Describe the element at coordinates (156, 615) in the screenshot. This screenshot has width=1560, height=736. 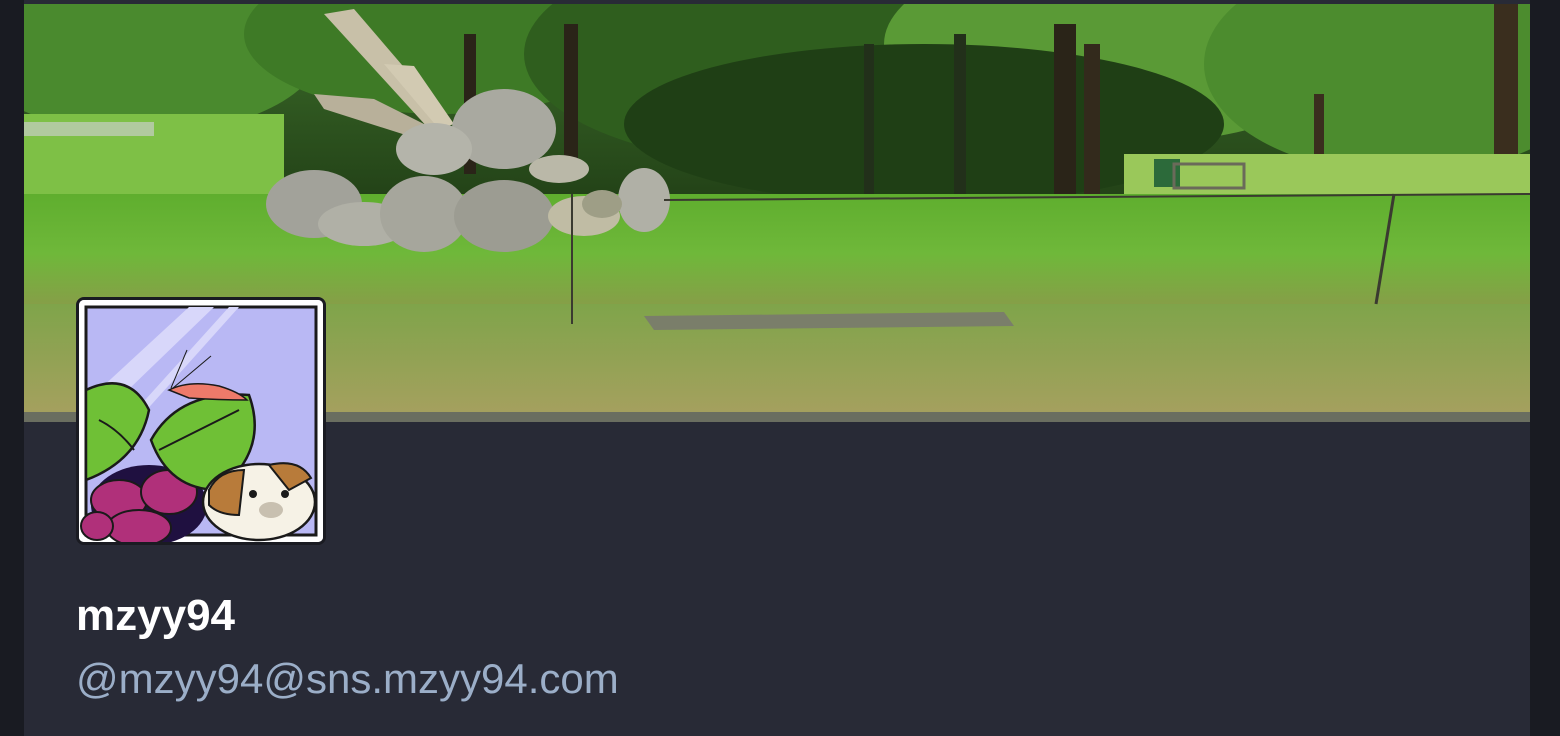
I see `display-name: mzyy94` at that location.